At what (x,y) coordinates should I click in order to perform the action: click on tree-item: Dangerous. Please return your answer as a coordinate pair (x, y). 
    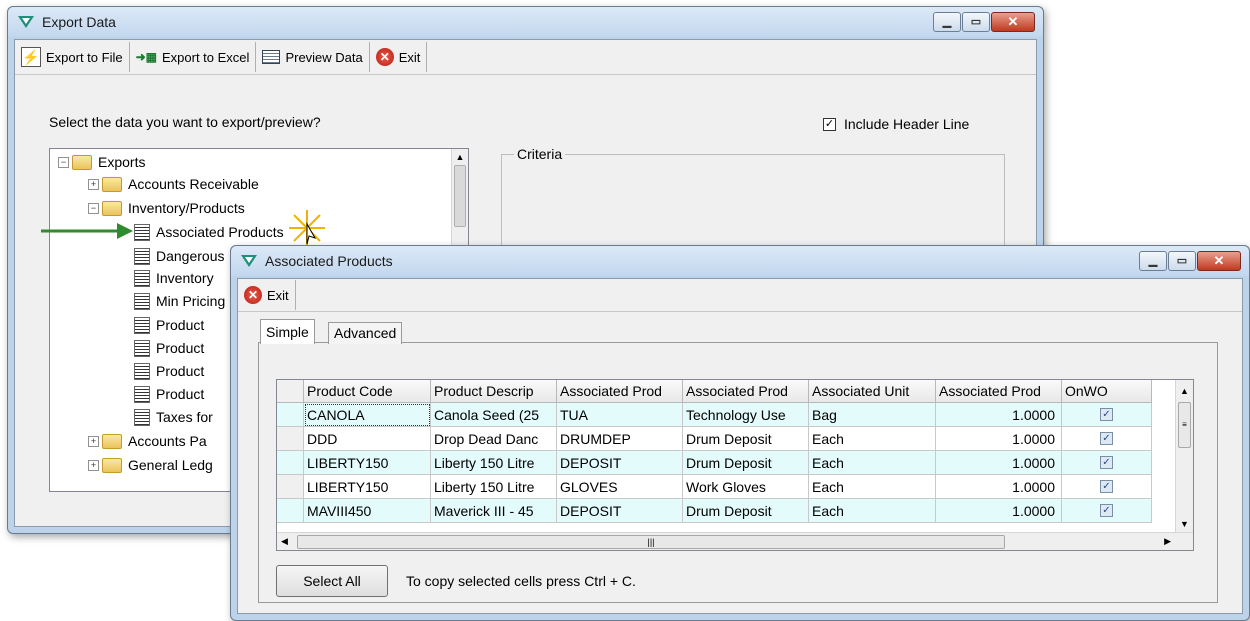
    Looking at the image, I should click on (179, 256).